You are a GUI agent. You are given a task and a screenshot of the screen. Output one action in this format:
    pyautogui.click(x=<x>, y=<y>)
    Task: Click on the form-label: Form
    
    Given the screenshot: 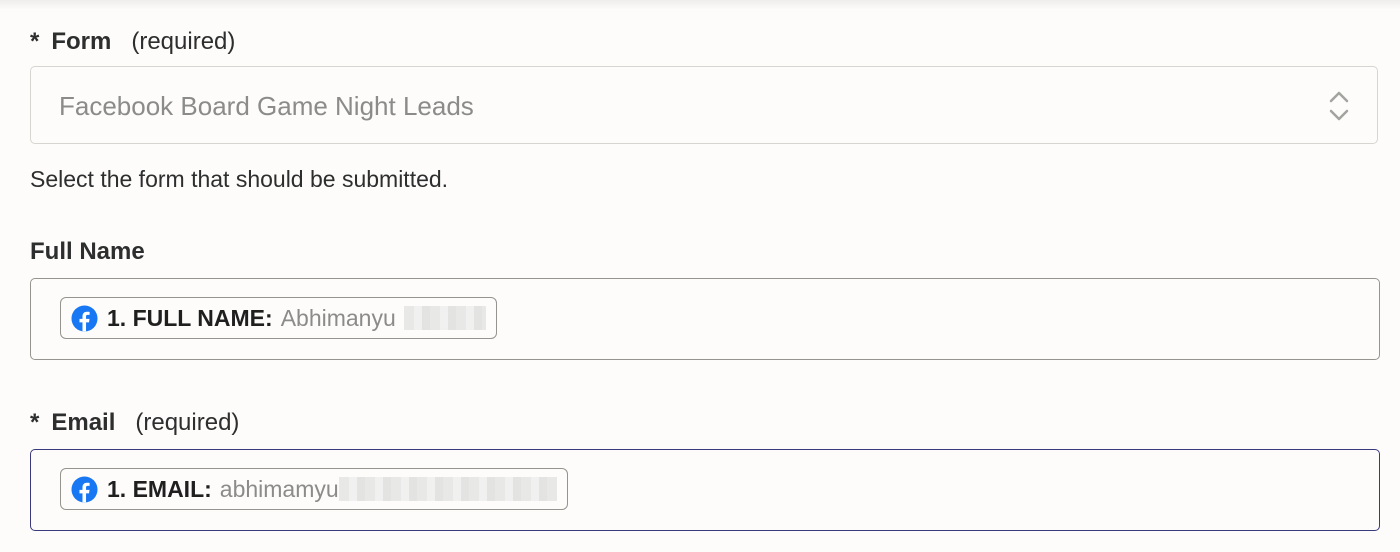 What is the action you would take?
    pyautogui.click(x=81, y=41)
    